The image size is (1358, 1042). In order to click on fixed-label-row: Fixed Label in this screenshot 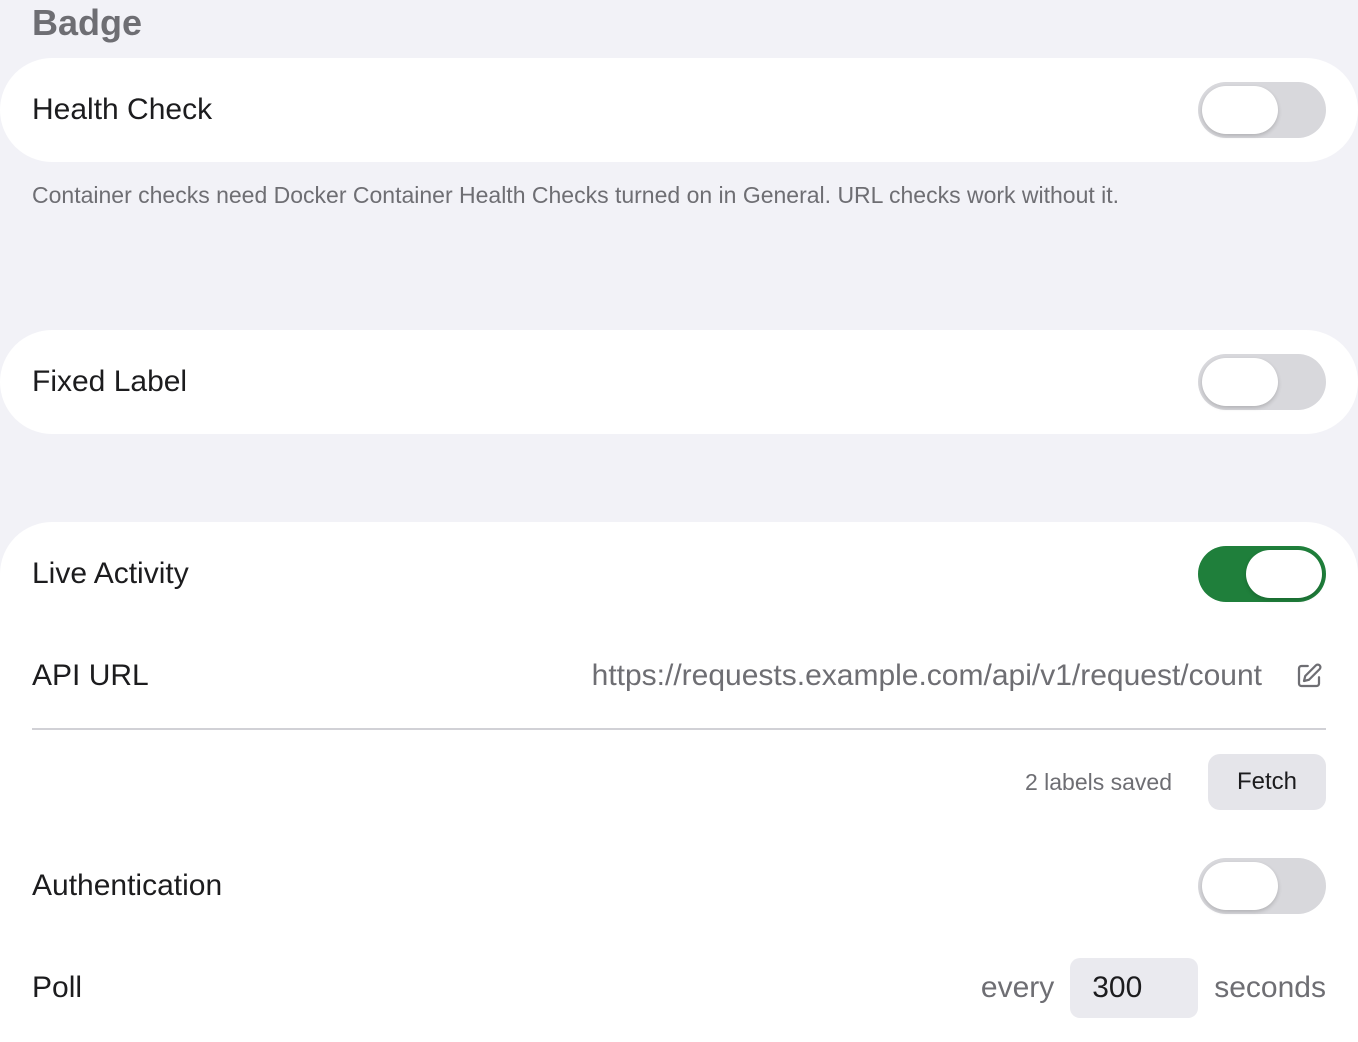, I will do `click(679, 382)`.